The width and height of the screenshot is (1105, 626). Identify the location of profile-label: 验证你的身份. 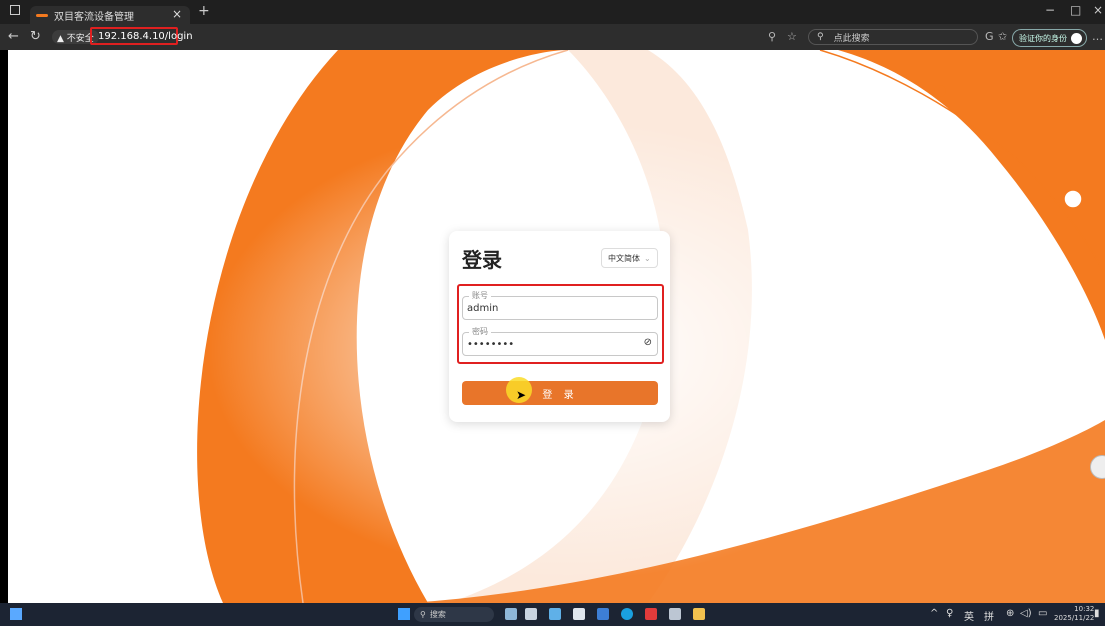
(1043, 38).